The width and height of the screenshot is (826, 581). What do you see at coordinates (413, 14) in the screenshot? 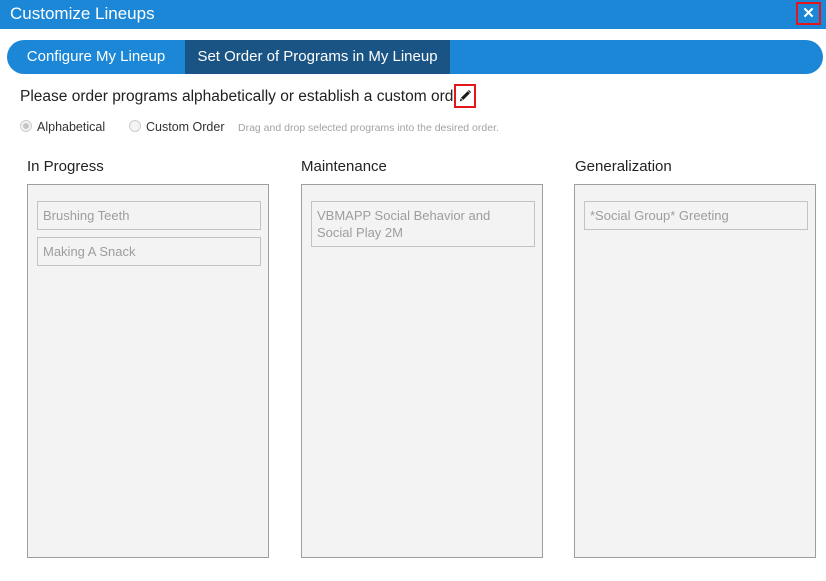
I see `window-titlebar: Customize Lineups ✕` at bounding box center [413, 14].